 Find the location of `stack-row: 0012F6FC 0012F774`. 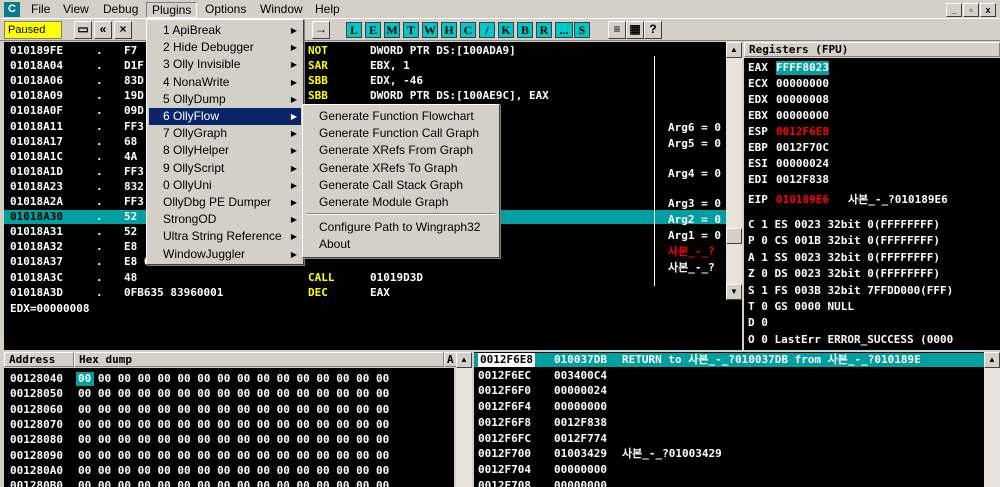

stack-row: 0012F6FC 0012F774 is located at coordinates (729, 439).